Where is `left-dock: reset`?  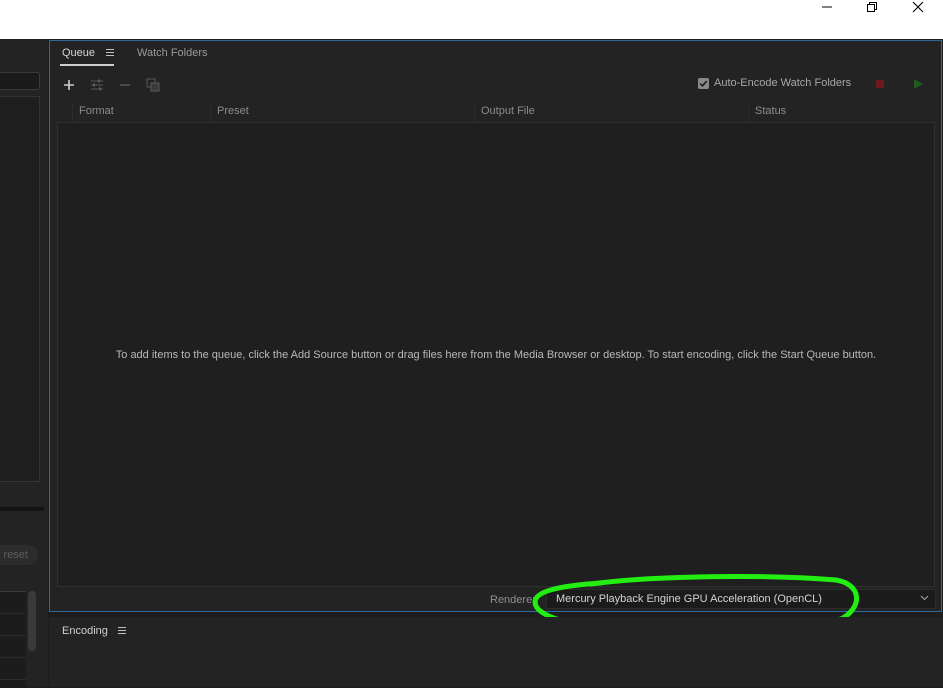
left-dock: reset is located at coordinates (24, 363).